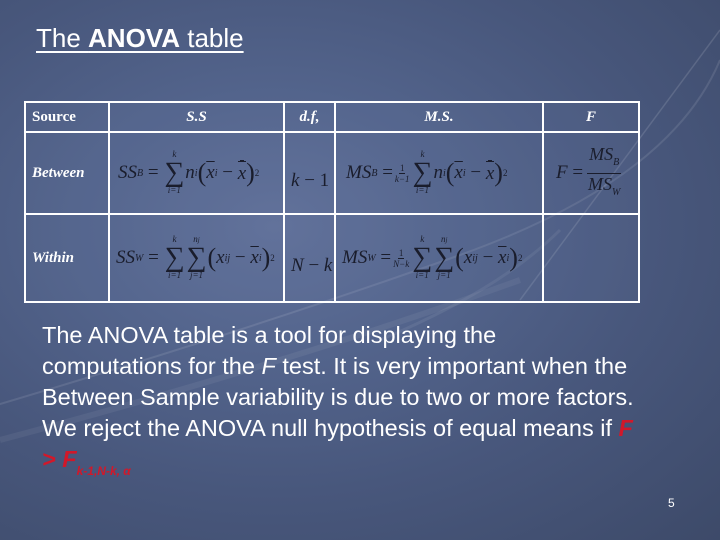 The height and width of the screenshot is (540, 720). I want to click on header-f: F, so click(591, 117).